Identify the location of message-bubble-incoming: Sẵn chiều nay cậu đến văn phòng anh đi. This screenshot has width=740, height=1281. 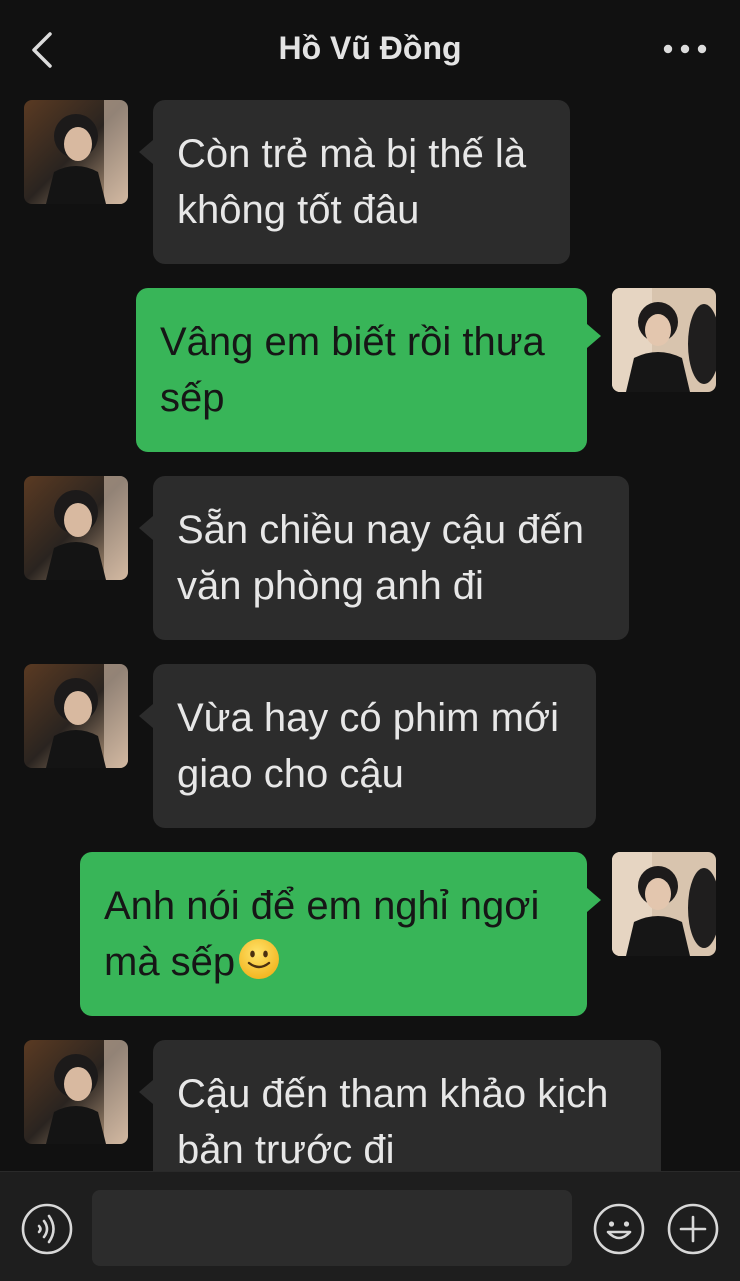
(384, 558).